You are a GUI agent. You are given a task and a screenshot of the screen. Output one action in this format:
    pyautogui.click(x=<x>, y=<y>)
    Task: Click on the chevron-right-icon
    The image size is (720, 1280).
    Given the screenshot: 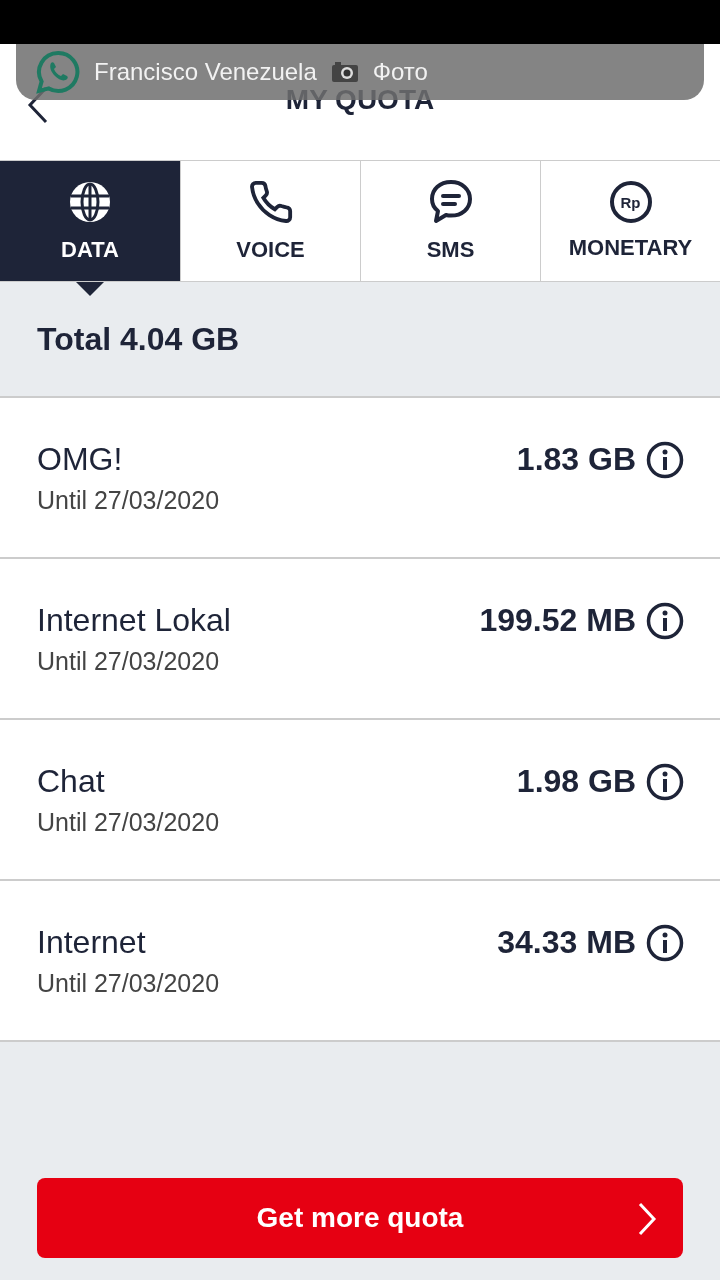 What is the action you would take?
    pyautogui.click(x=647, y=1219)
    